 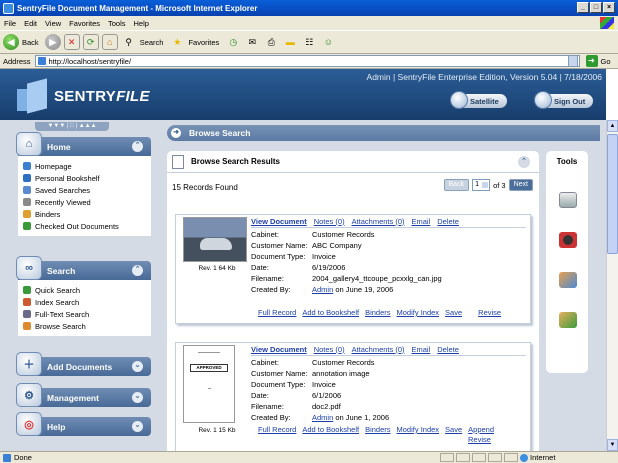 What do you see at coordinates (117, 23) in the screenshot?
I see `menu-tools: Tools` at bounding box center [117, 23].